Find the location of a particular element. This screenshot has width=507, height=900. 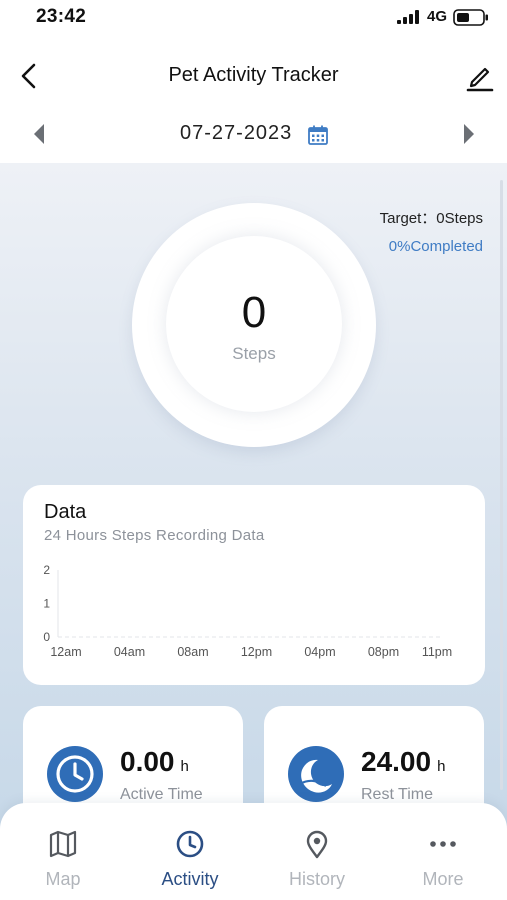

page-title: Pet Activity Tracker is located at coordinates (253, 75).